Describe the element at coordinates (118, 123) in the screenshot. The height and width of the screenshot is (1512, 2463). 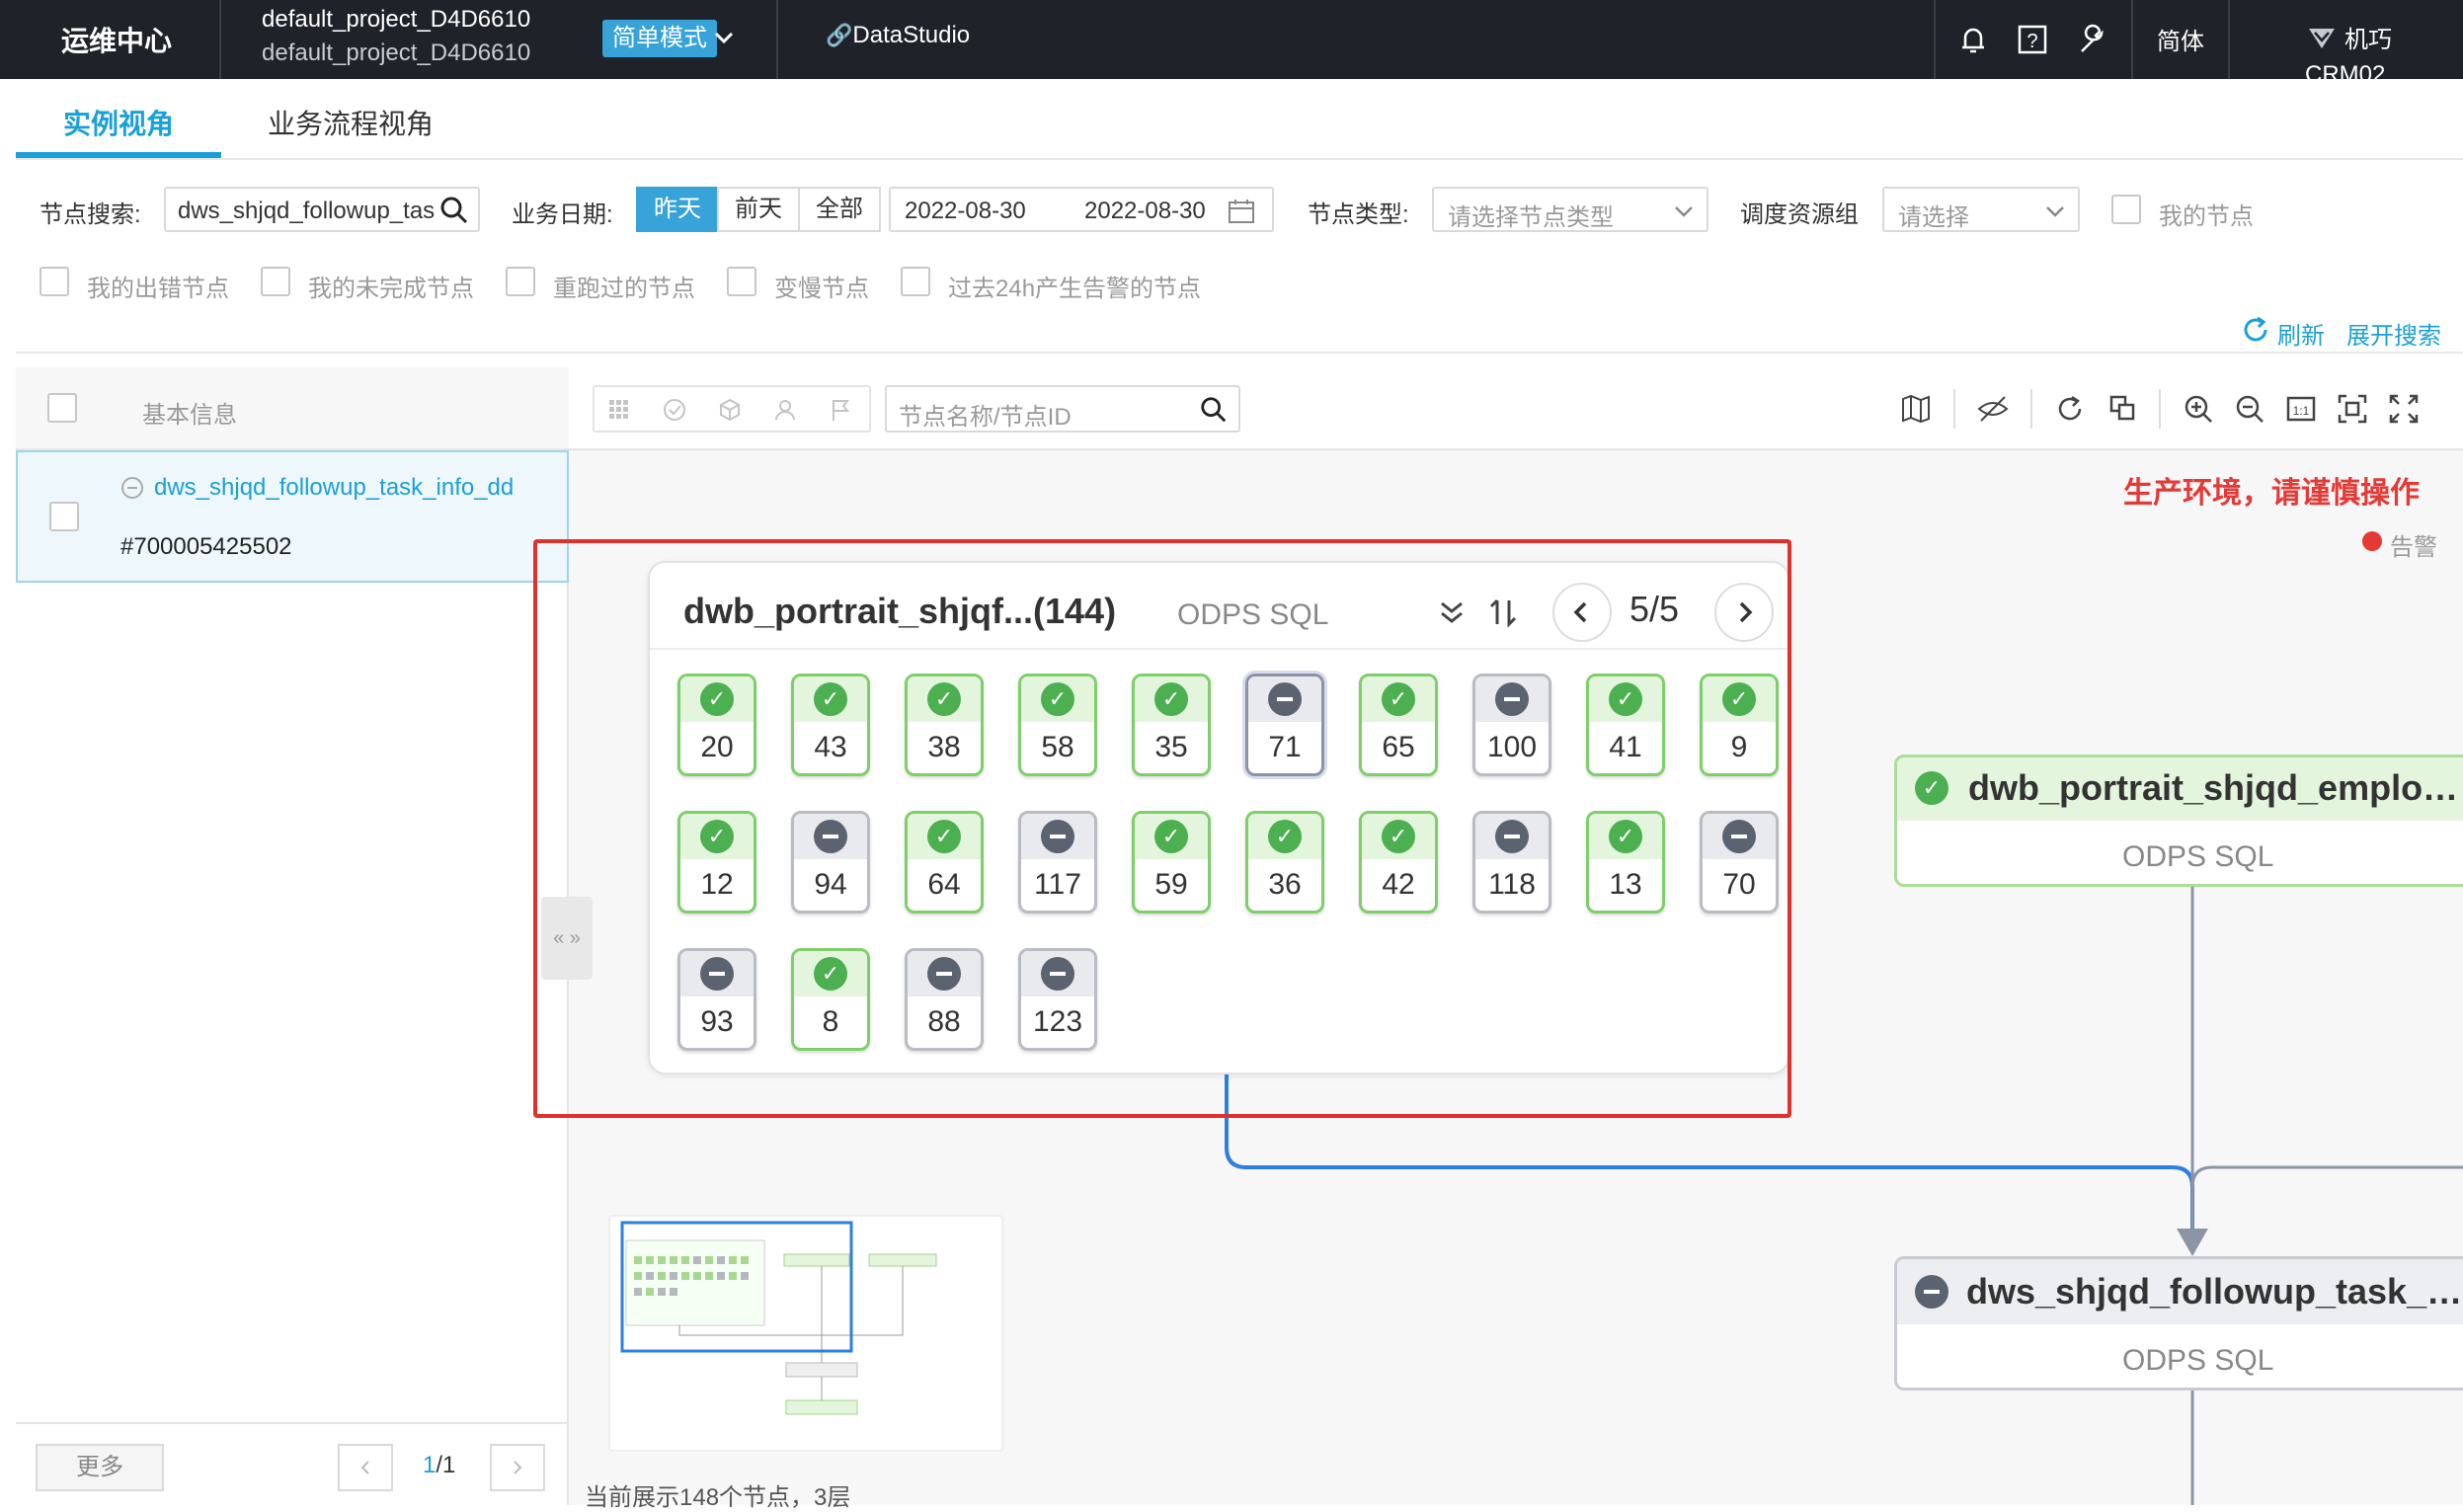
I see `tab-instance-view: 实例视角` at that location.